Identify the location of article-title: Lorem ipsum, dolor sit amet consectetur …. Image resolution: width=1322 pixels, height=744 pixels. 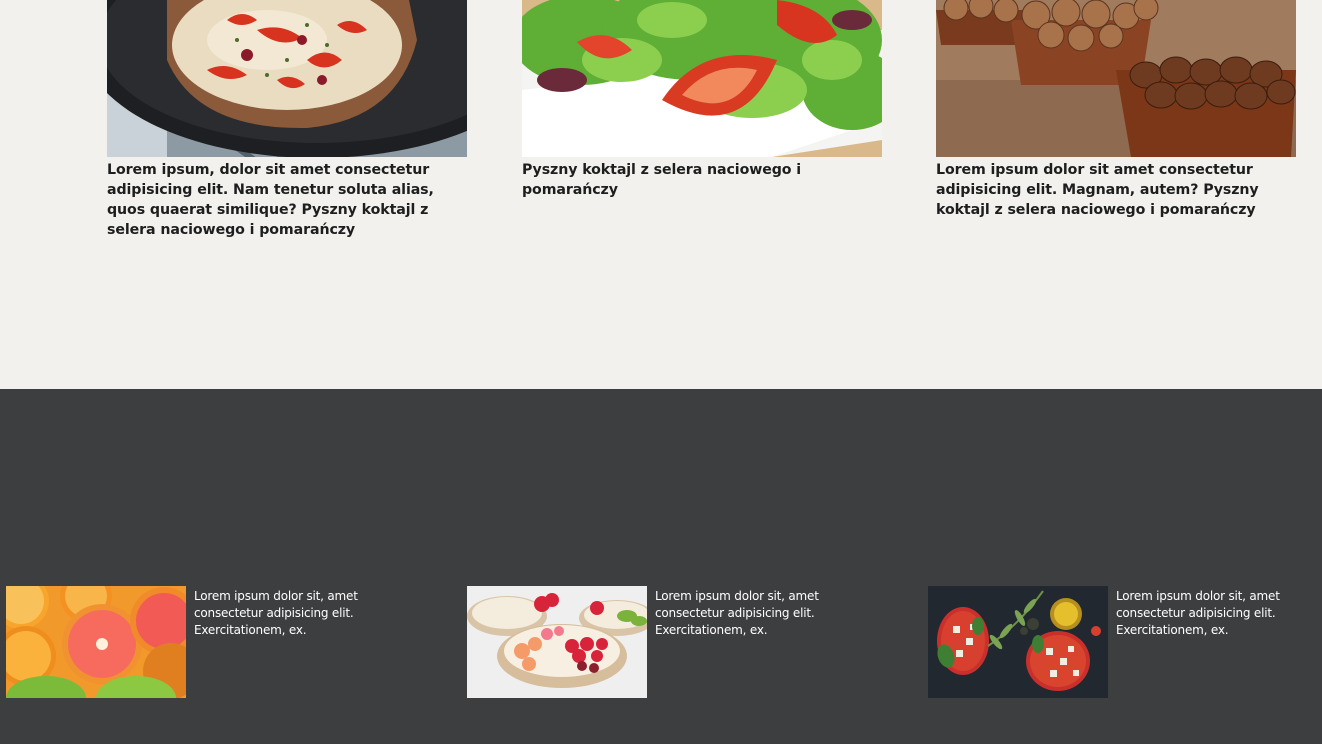
(287, 200).